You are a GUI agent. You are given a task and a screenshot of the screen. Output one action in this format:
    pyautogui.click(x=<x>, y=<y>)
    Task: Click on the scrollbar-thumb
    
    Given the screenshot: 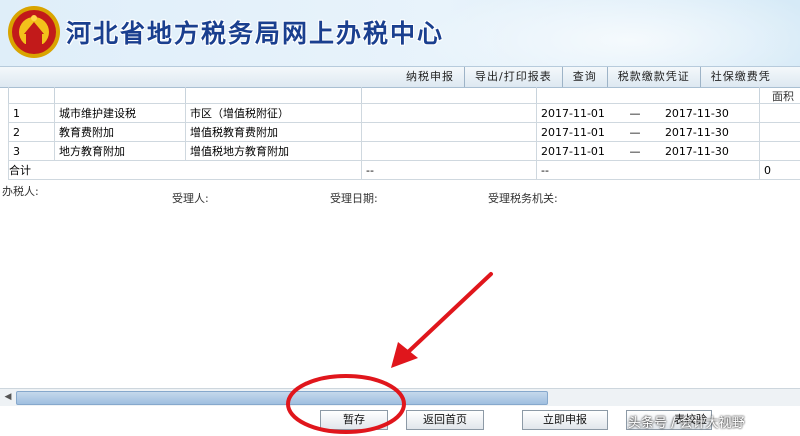 What is the action you would take?
    pyautogui.click(x=282, y=398)
    